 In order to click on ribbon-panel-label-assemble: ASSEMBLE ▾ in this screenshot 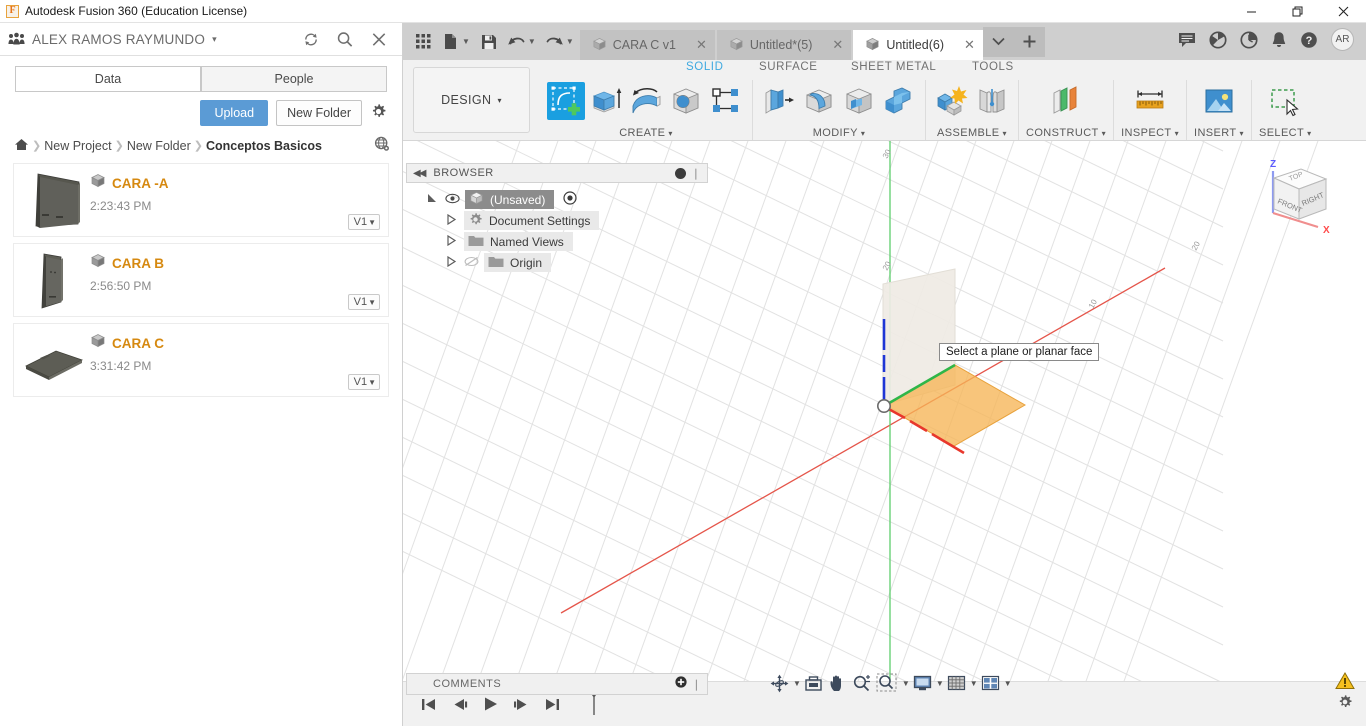, I will do `click(972, 133)`.